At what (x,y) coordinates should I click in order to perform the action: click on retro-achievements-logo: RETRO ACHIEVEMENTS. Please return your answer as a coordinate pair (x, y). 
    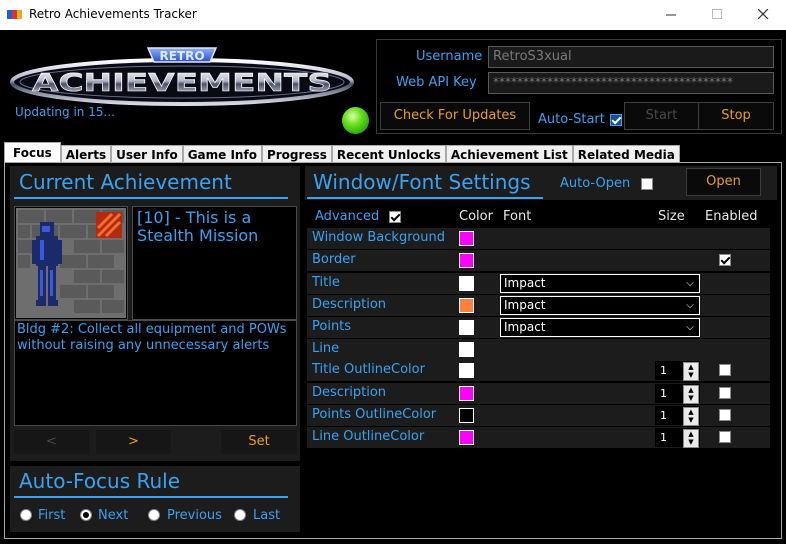
    Looking at the image, I should click on (182, 75).